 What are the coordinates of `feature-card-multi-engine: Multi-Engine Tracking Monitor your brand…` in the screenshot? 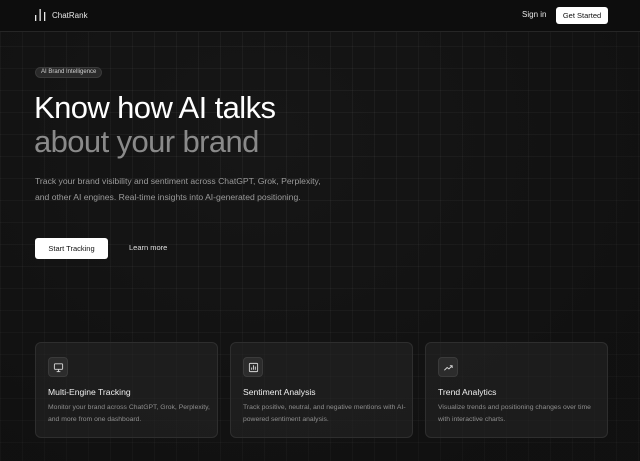 It's located at (126, 390).